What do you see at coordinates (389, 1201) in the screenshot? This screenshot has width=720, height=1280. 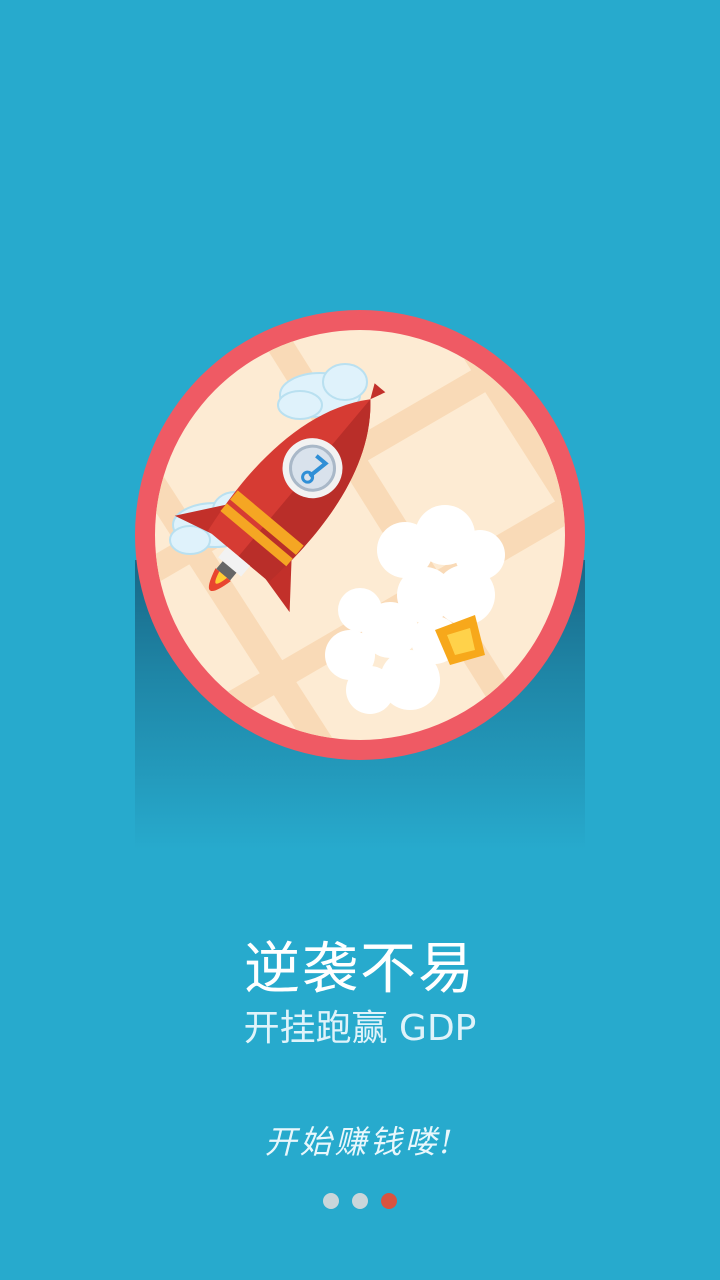 I see `page-dot-3-active` at bounding box center [389, 1201].